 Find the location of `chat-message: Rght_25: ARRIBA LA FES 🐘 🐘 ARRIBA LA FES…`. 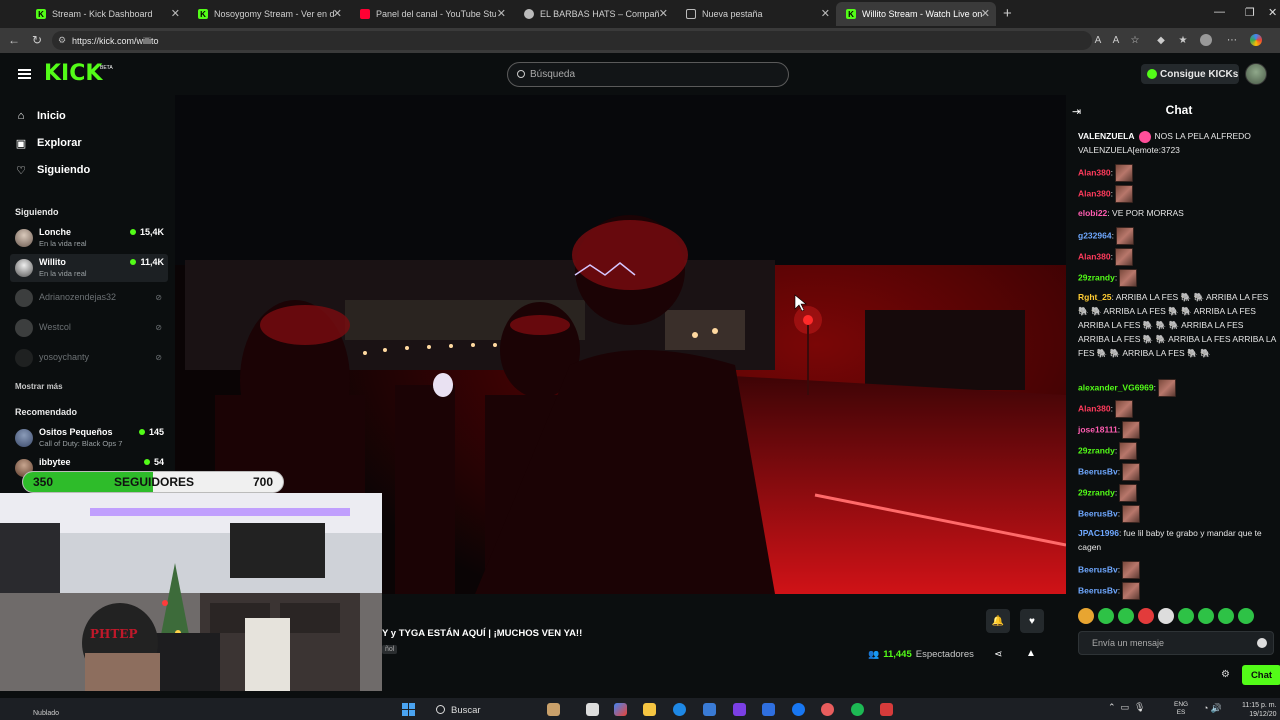

chat-message: Rght_25: ARRIBA LA FES 🐘 🐘 ARRIBA LA FES… is located at coordinates (1177, 325).